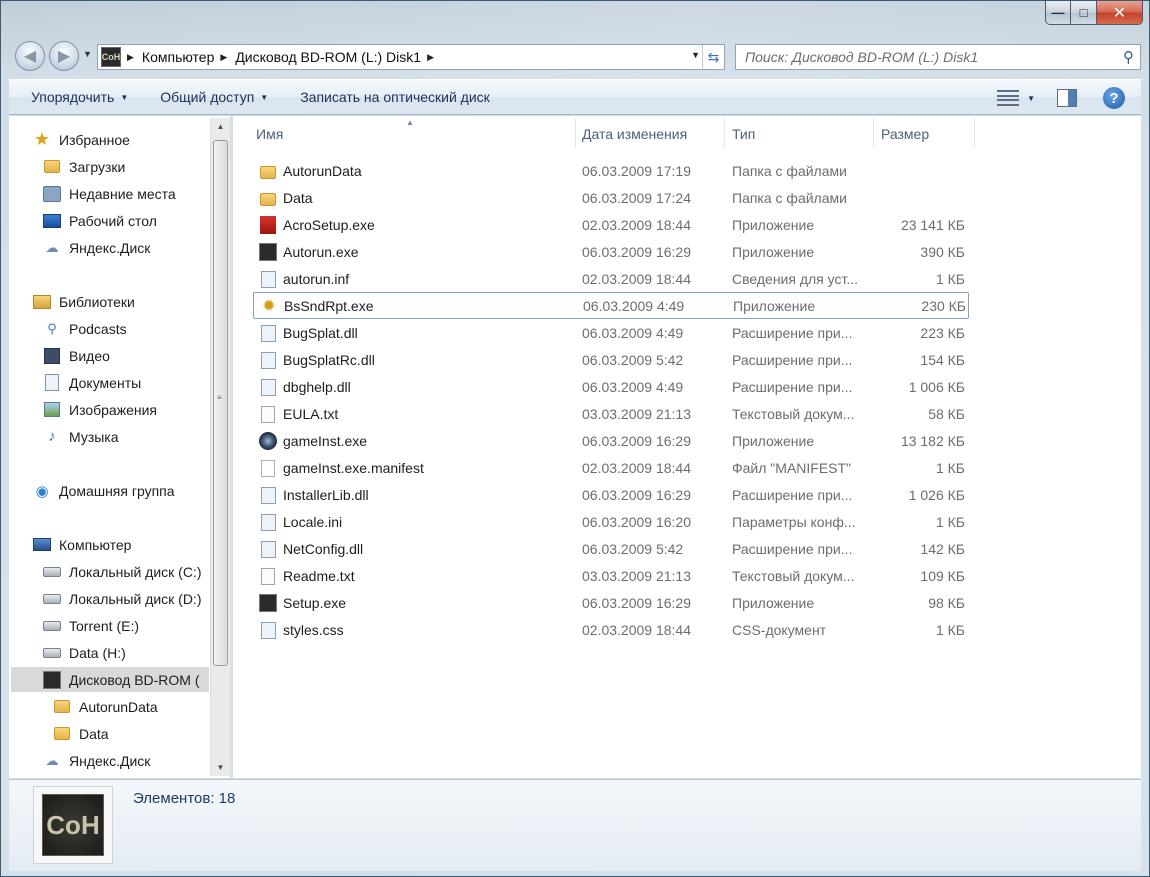 The height and width of the screenshot is (877, 1150). What do you see at coordinates (52, 760) in the screenshot?
I see `yandex-disk-icon: ☁` at bounding box center [52, 760].